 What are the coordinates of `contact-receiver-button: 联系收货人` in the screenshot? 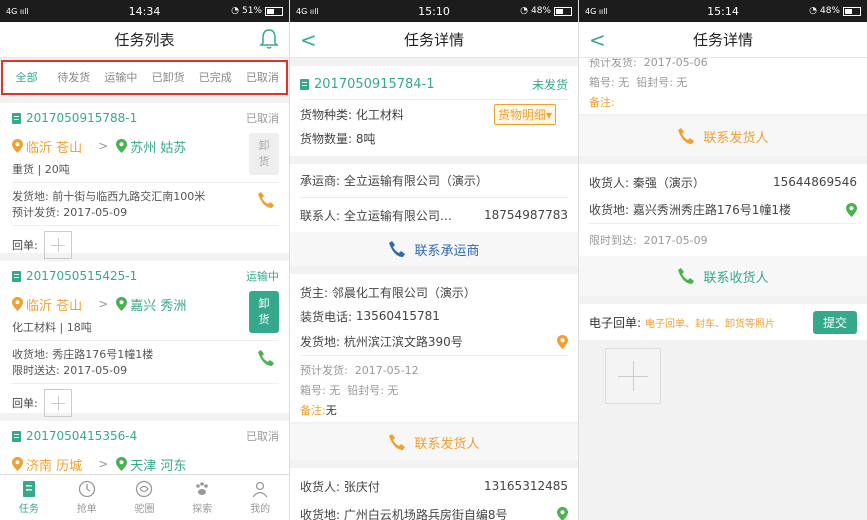 It's located at (723, 276).